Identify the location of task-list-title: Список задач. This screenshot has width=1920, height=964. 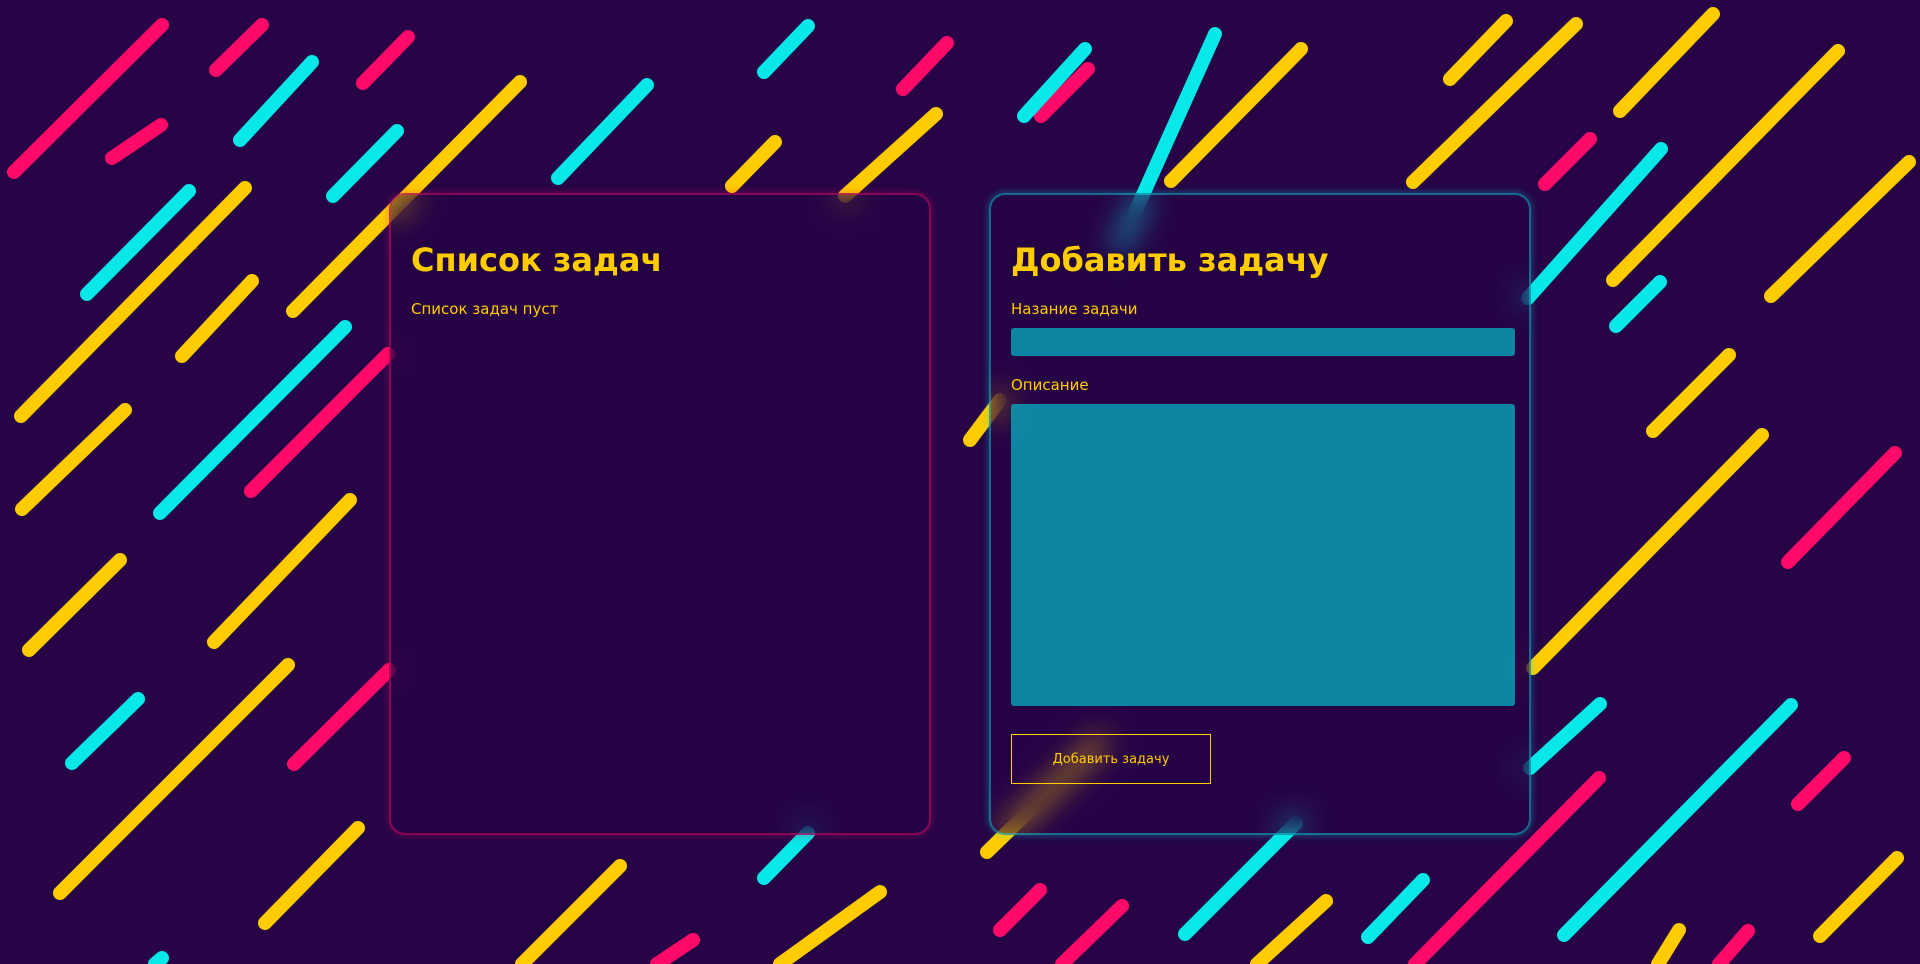
(537, 260).